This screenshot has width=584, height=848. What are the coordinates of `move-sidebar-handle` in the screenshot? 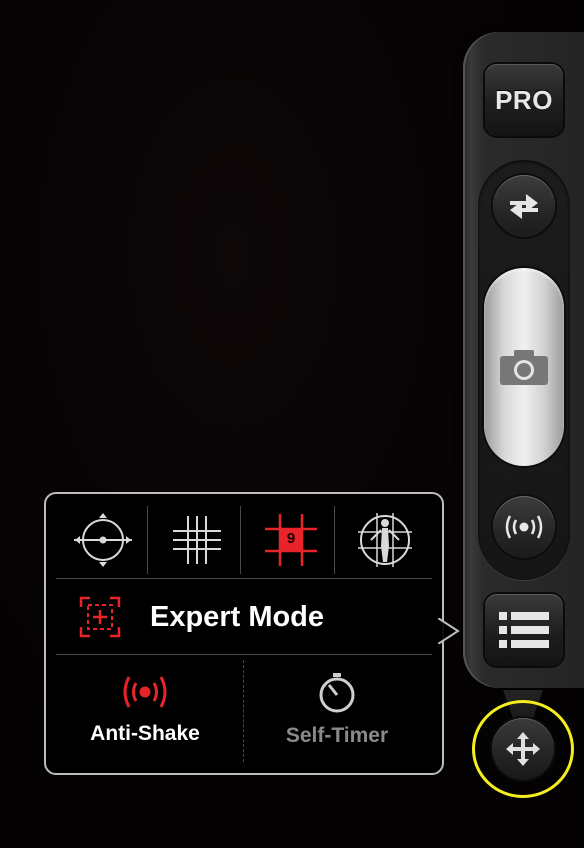 It's located at (523, 749).